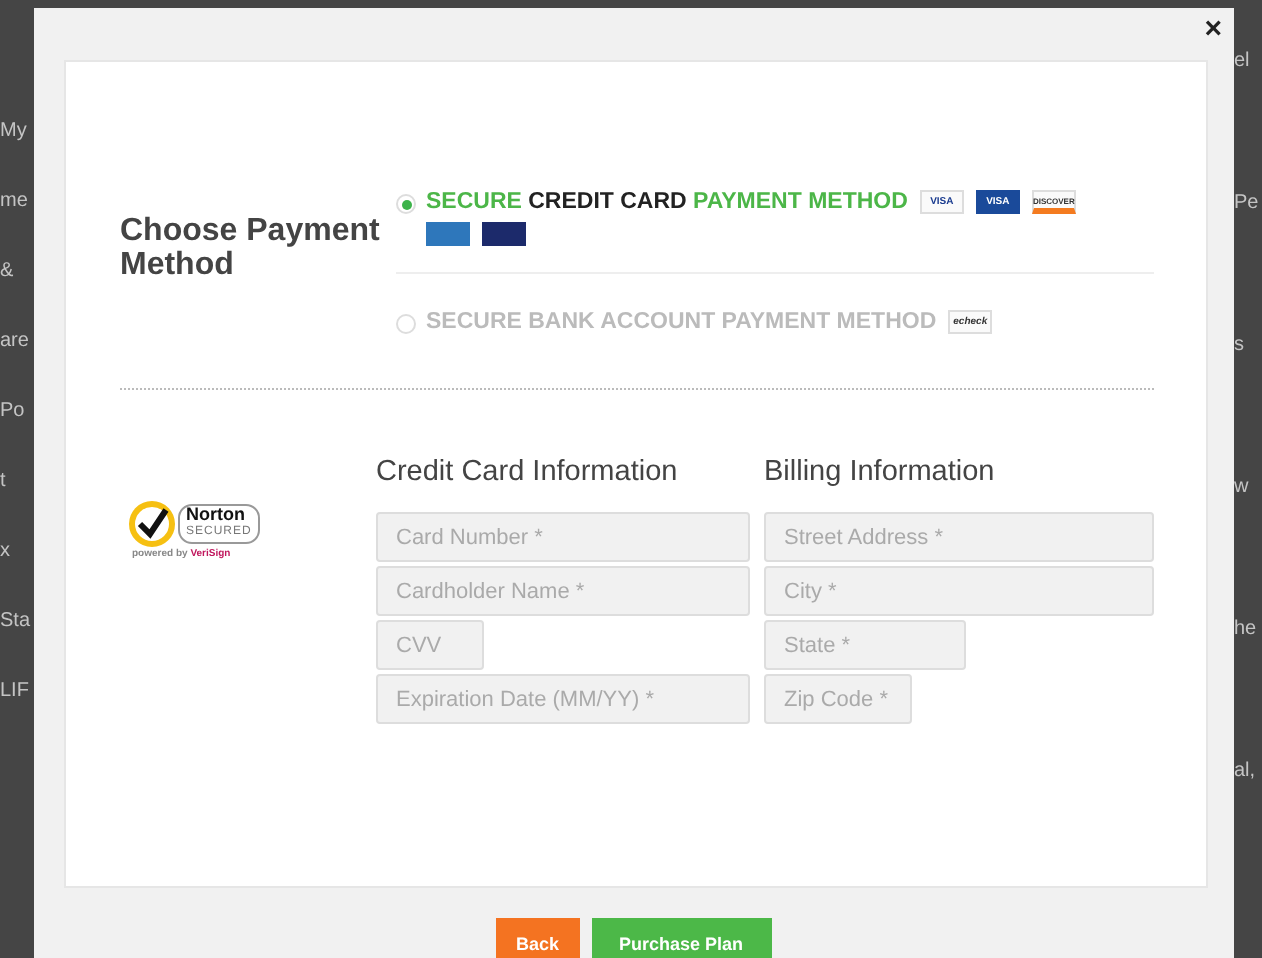 The image size is (1262, 958). What do you see at coordinates (681, 938) in the screenshot?
I see `purchase-button: Purchase Plan` at bounding box center [681, 938].